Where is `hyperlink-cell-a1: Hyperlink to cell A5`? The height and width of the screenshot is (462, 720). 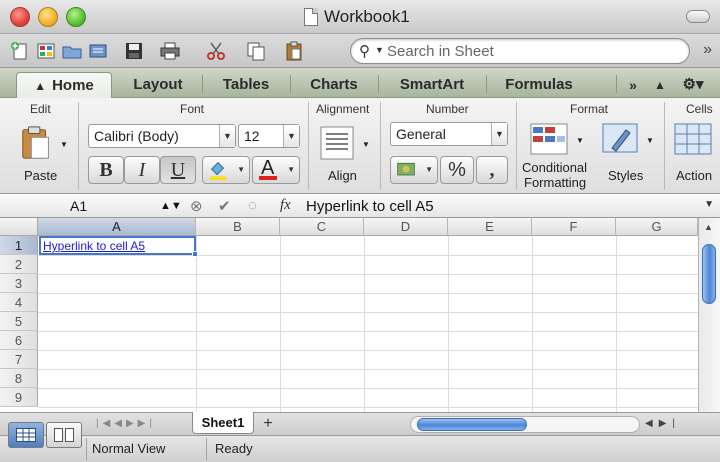 hyperlink-cell-a1: Hyperlink to cell A5 is located at coordinates (94, 246).